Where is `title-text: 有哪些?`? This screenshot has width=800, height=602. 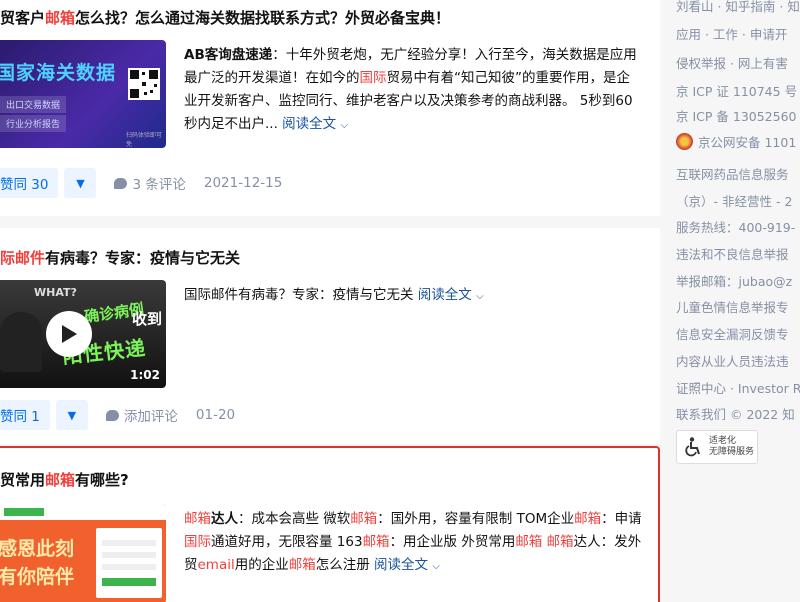 title-text: 有哪些? is located at coordinates (102, 480).